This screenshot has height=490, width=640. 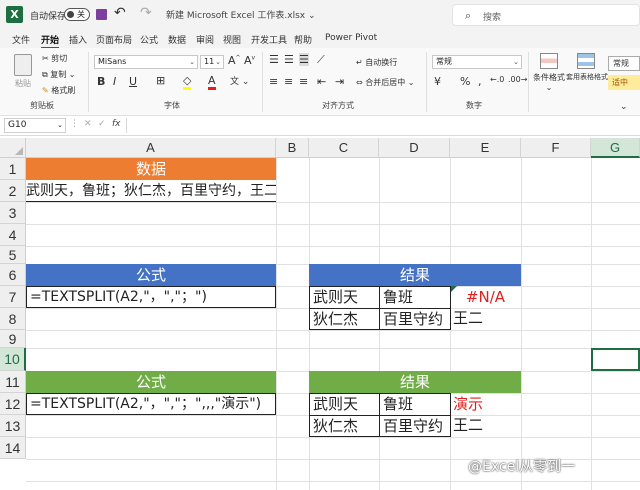 What do you see at coordinates (77, 14) in the screenshot?
I see `autosave-toggle: 关` at bounding box center [77, 14].